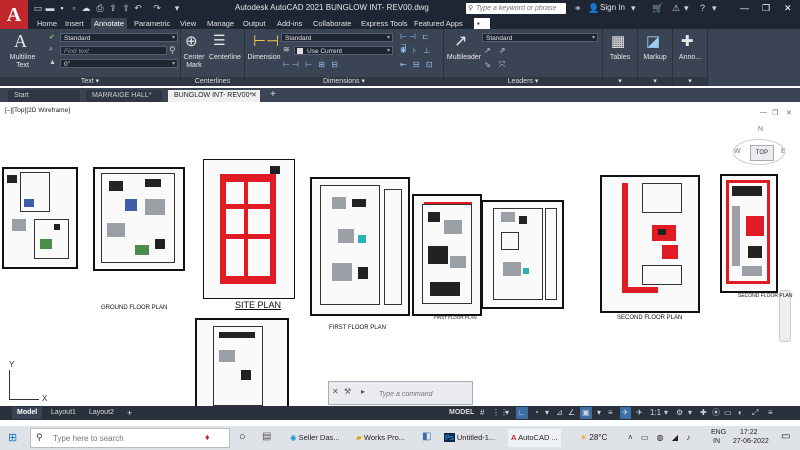 This screenshot has width=800, height=450. What do you see at coordinates (625, 413) in the screenshot?
I see `annotation-visibility-icon: ✈` at bounding box center [625, 413].